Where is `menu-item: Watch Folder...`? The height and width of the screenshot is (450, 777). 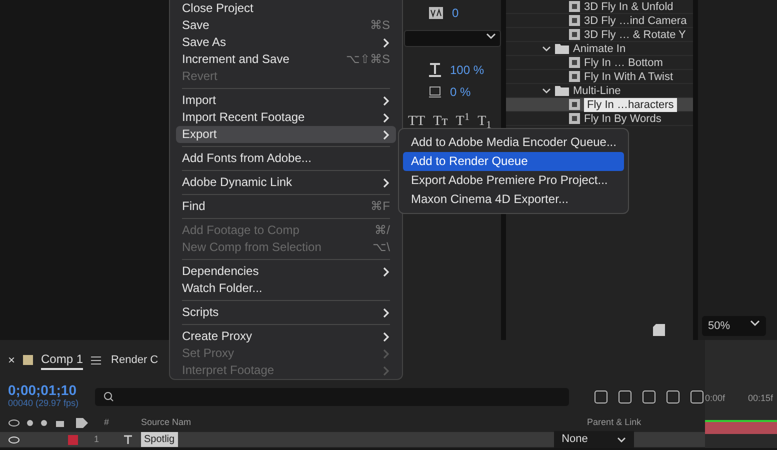
menu-item: Watch Folder... is located at coordinates (286, 288).